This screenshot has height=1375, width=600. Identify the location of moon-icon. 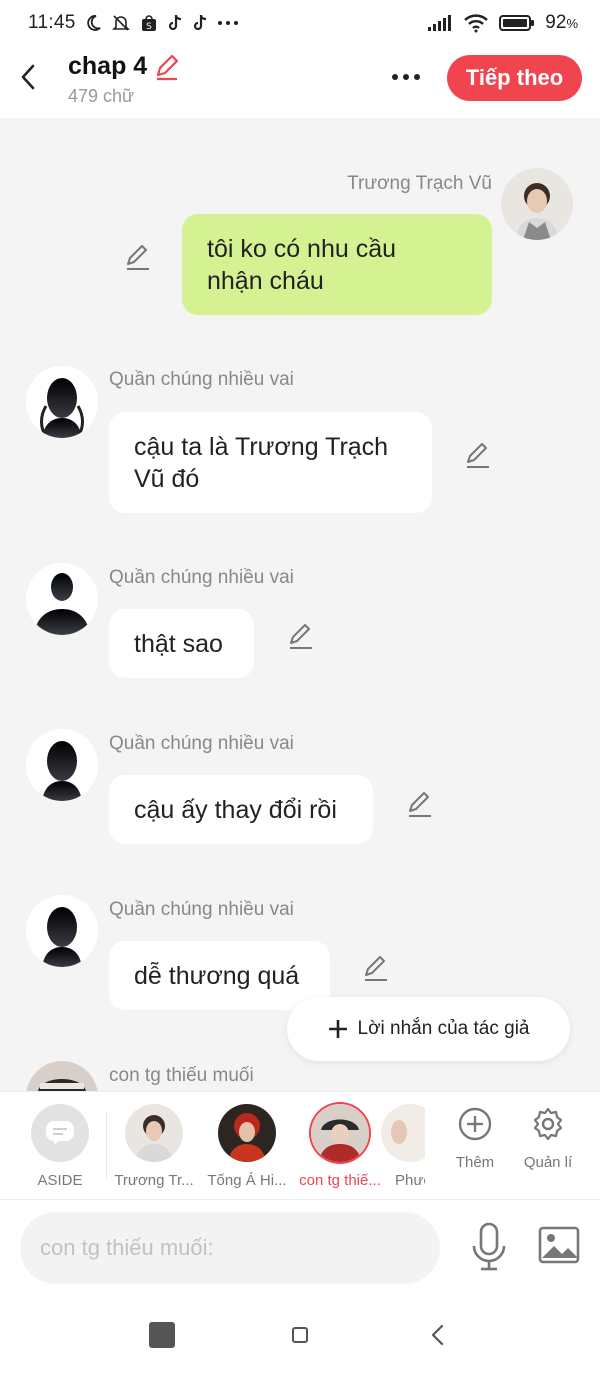
(93, 23).